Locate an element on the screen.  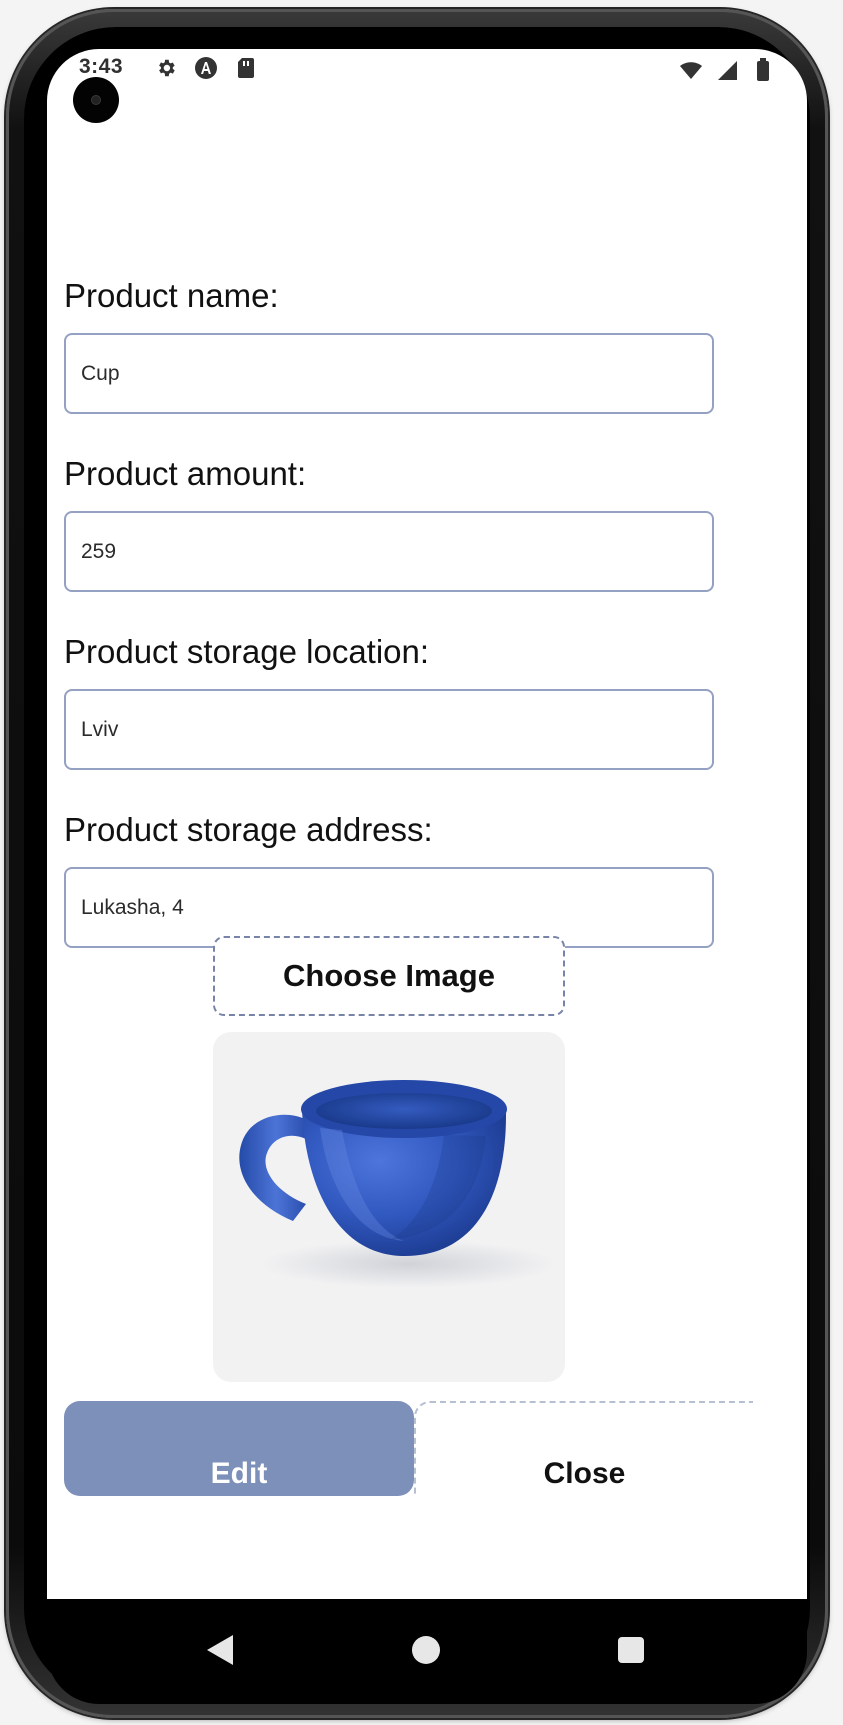
front-camera-icon is located at coordinates (96, 100).